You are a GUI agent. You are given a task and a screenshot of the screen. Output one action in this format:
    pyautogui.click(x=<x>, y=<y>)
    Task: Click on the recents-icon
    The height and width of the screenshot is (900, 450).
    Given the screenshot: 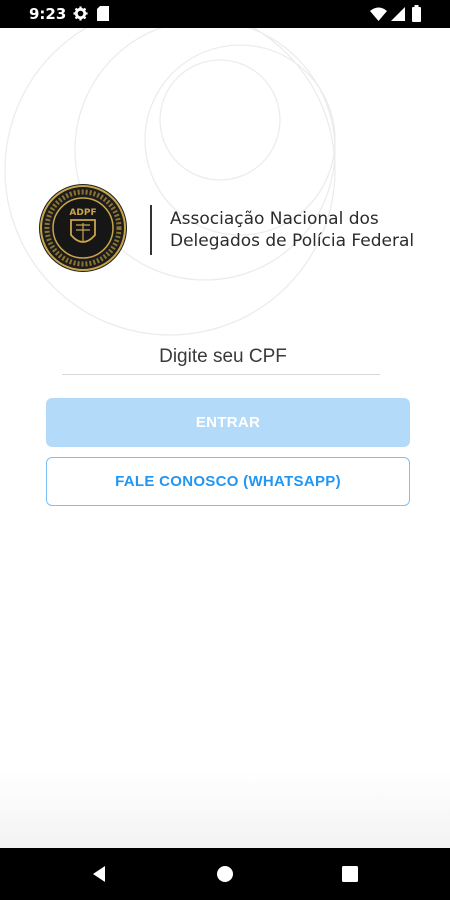 What is the action you would take?
    pyautogui.click(x=350, y=874)
    